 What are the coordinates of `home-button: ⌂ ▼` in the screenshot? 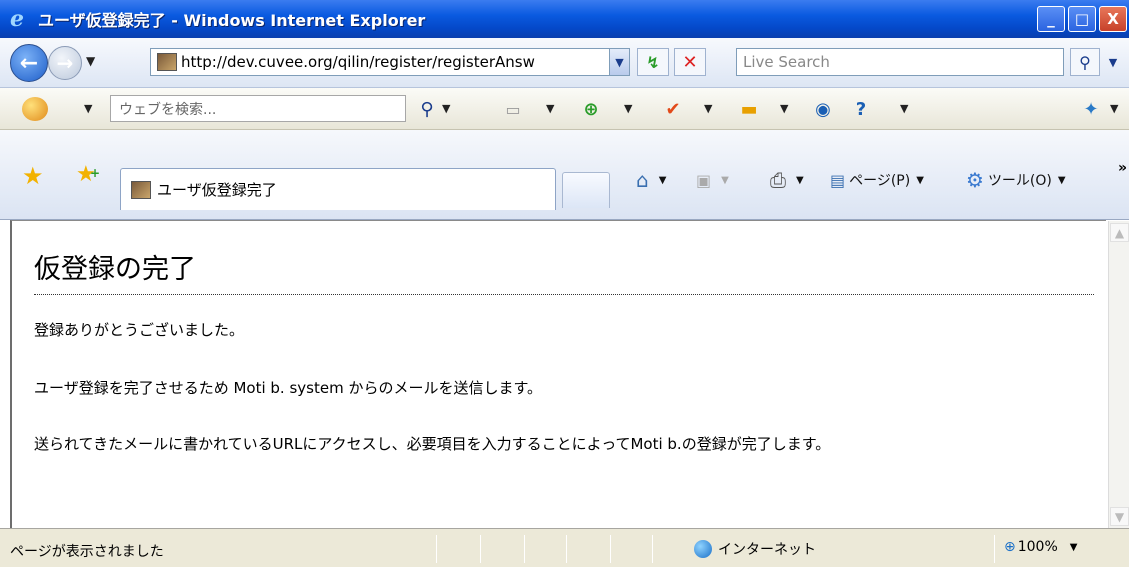 It's located at (651, 180).